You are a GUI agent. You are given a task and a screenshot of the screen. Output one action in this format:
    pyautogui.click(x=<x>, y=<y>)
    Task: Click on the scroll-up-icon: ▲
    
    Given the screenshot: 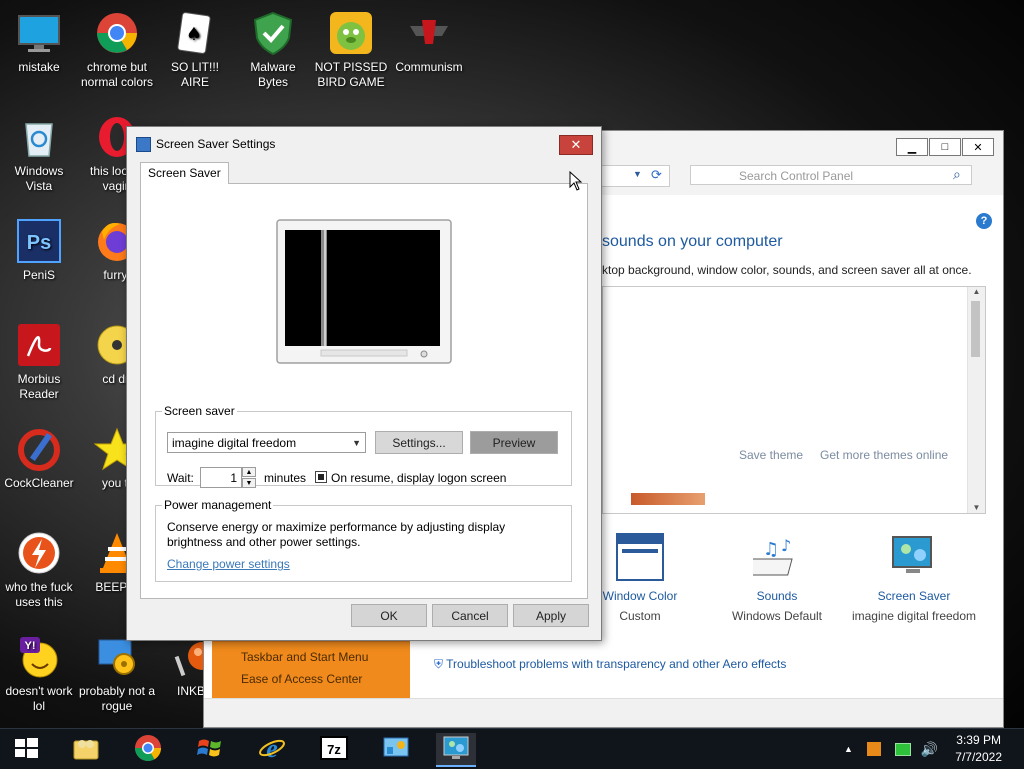 What is the action you would take?
    pyautogui.click(x=976, y=291)
    